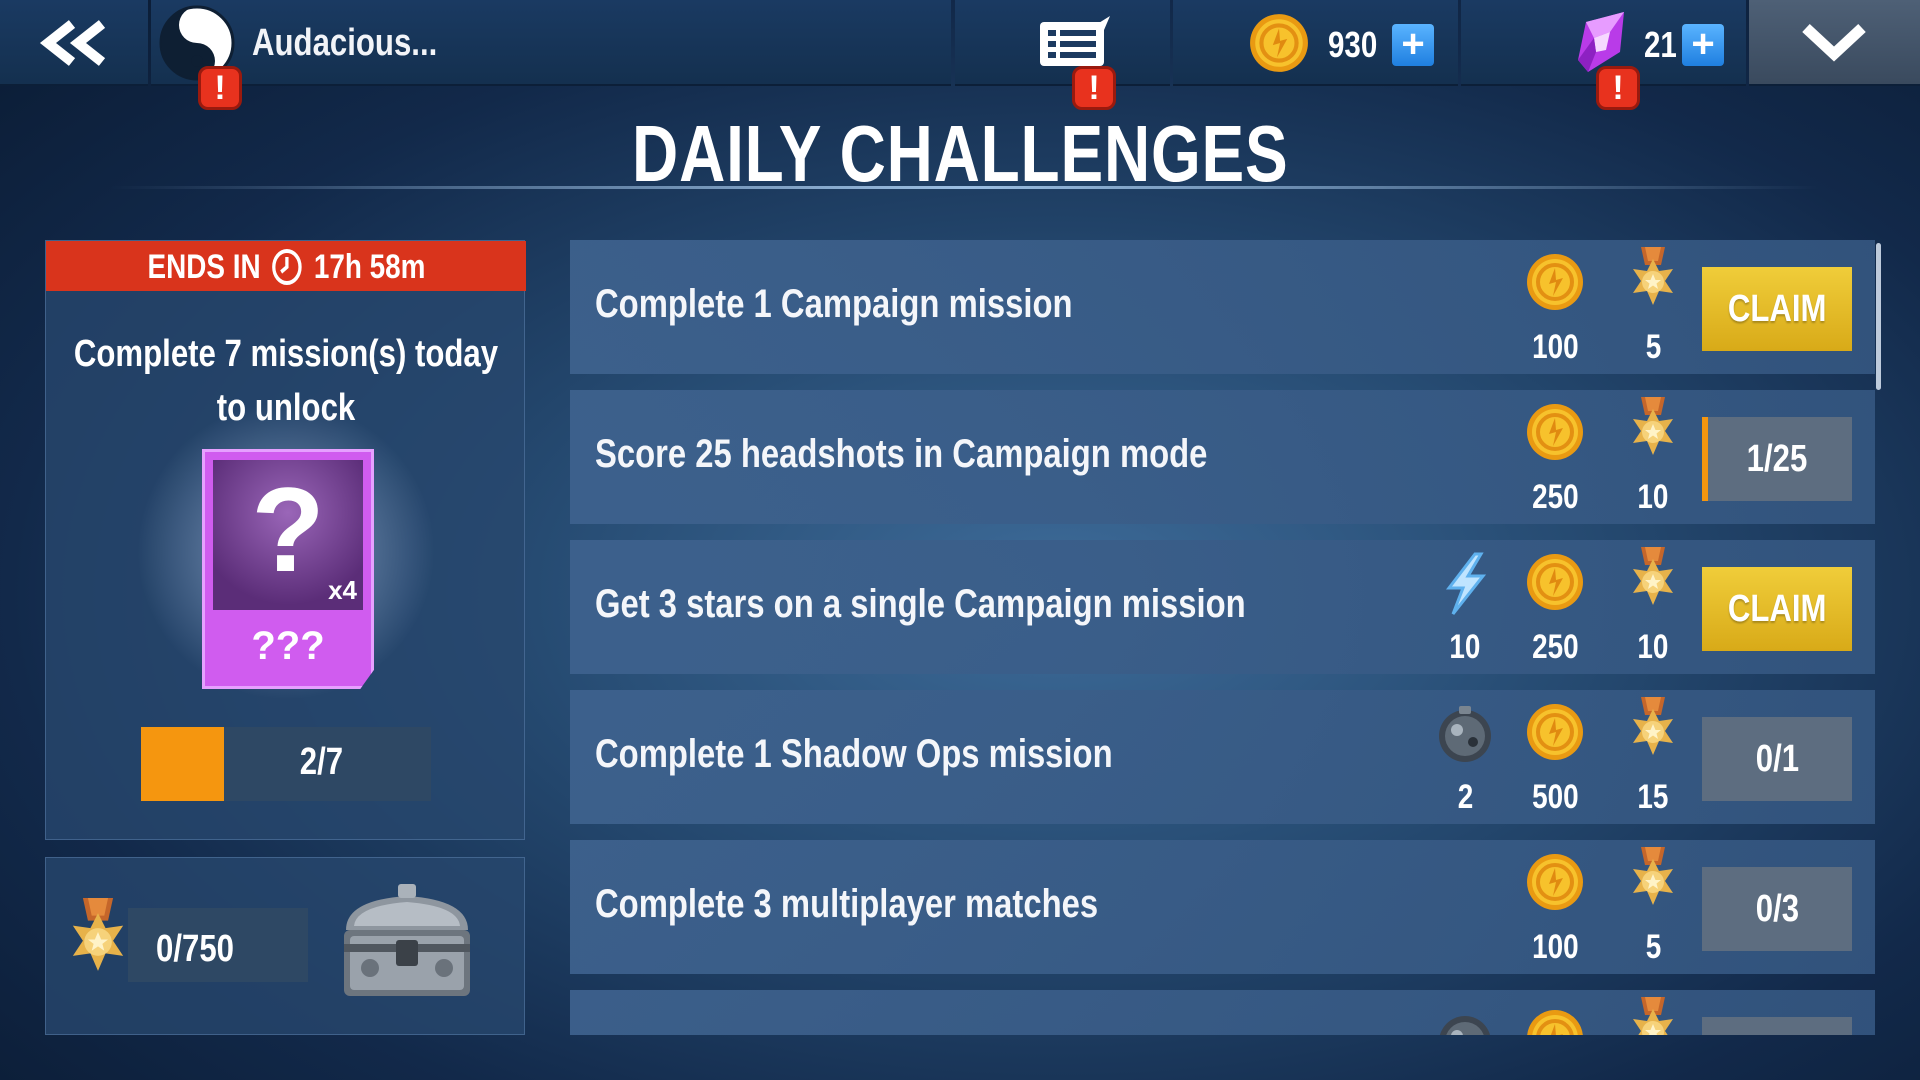 Image resolution: width=1920 pixels, height=1080 pixels. I want to click on medal-progress-text: 0/750, so click(195, 949).